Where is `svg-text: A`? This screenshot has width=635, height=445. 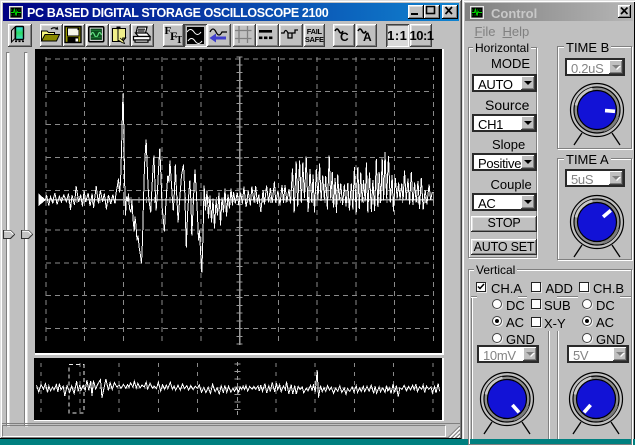
svg-text: A is located at coordinates (367, 37).